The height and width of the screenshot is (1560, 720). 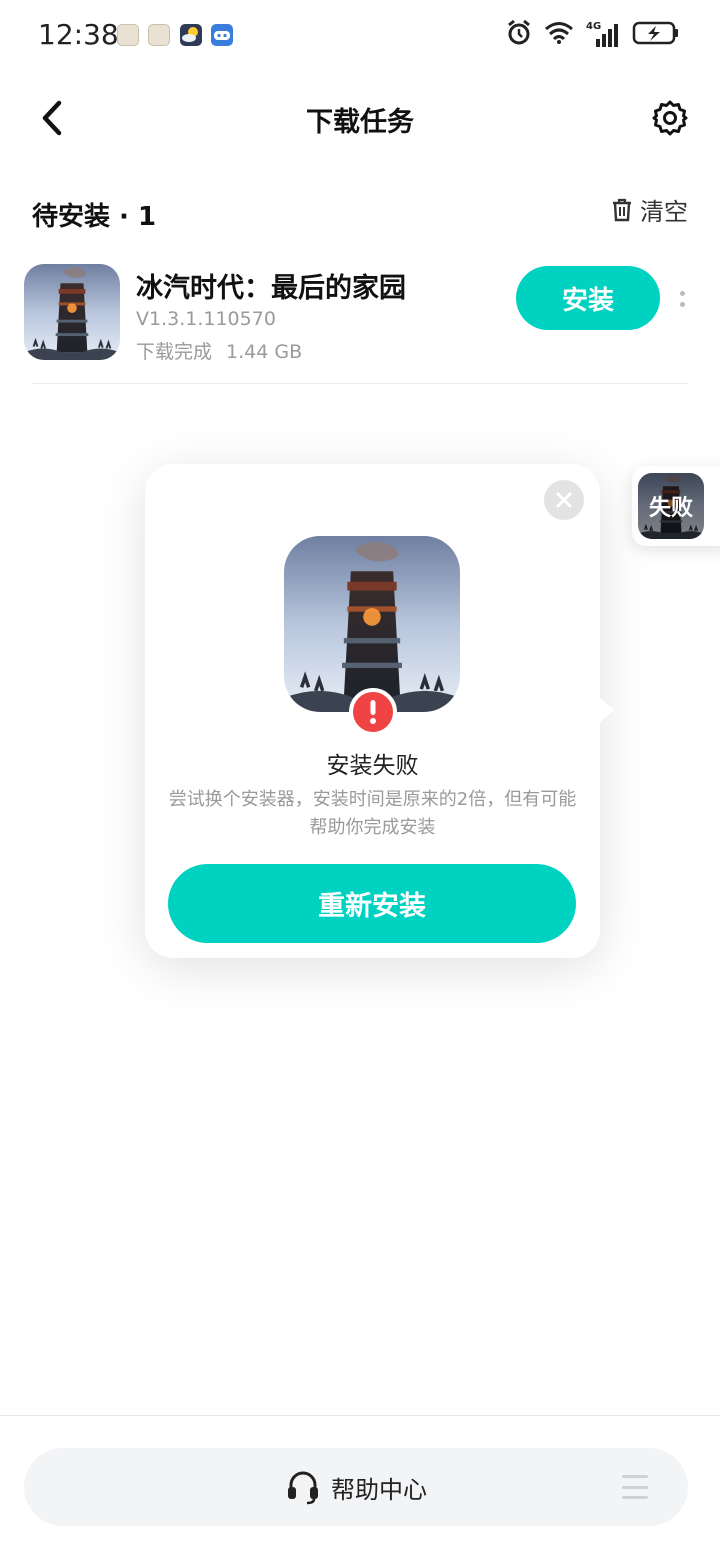 I want to click on section-title: 待安装 · 1, so click(x=94, y=217).